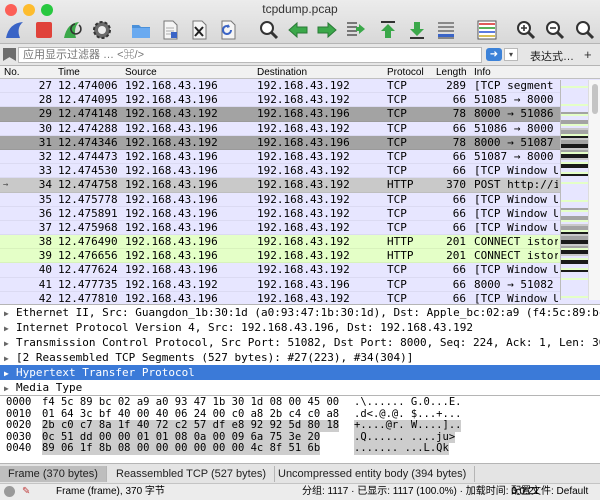 This screenshot has width=600, height=500. What do you see at coordinates (575, 299) in the screenshot?
I see `minimap-stripe` at bounding box center [575, 299].